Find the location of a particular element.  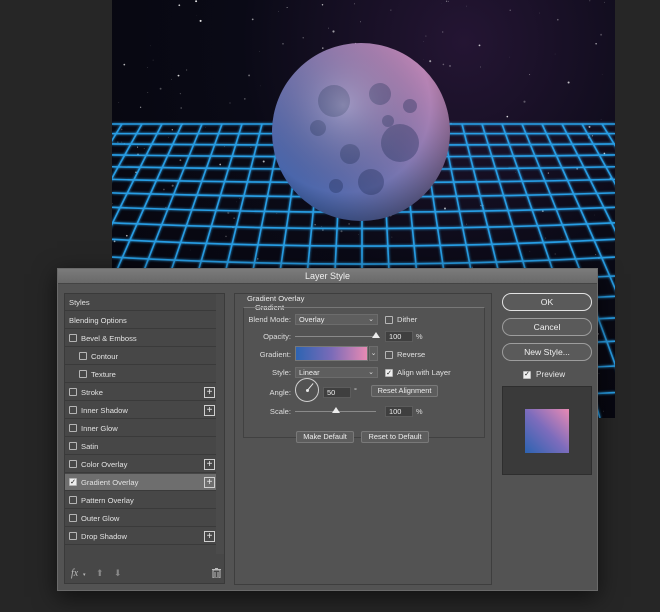

fx-menu-chevron-icon: ▾ is located at coordinates (84, 575).